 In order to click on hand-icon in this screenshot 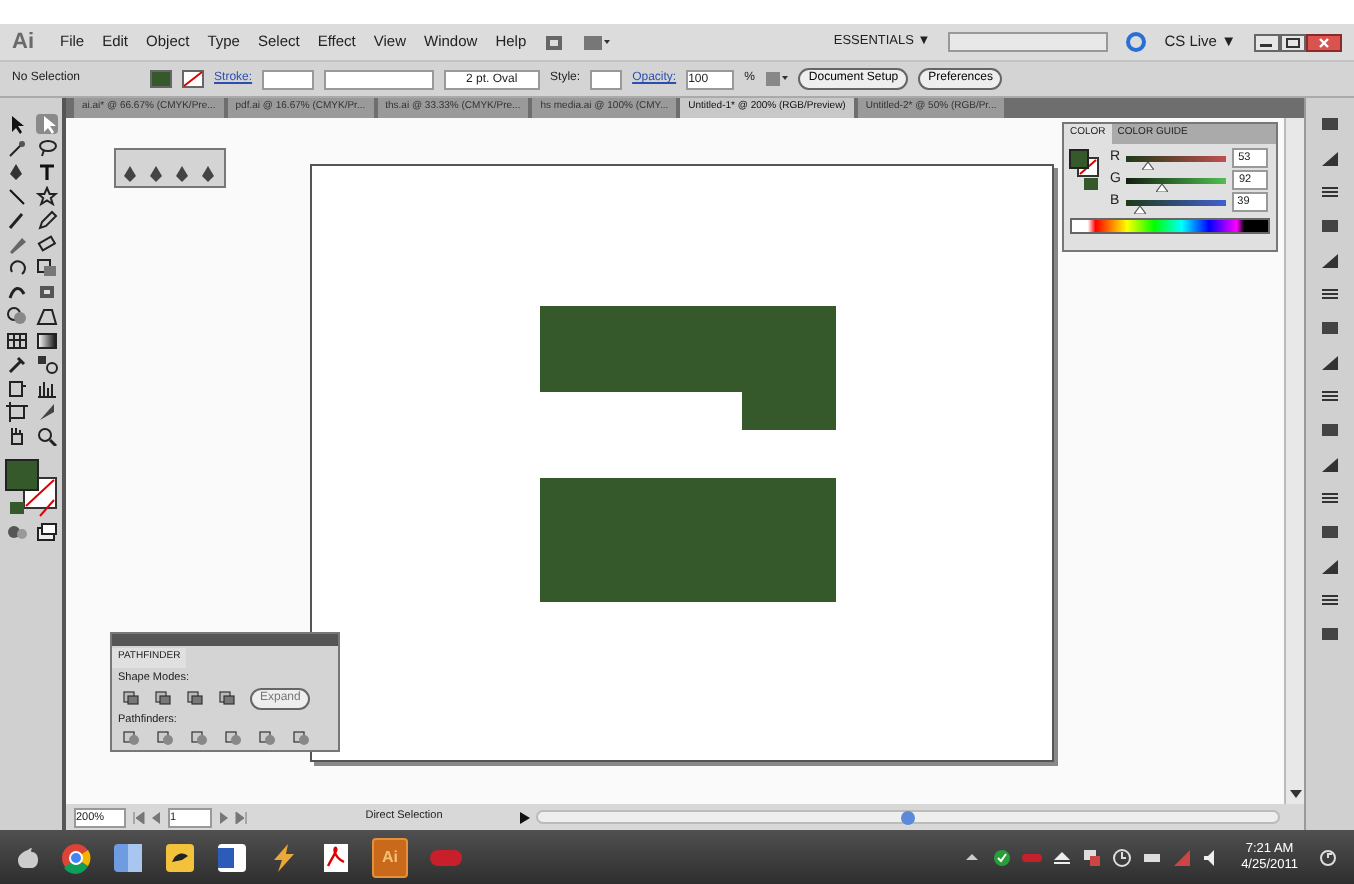, I will do `click(17, 436)`.